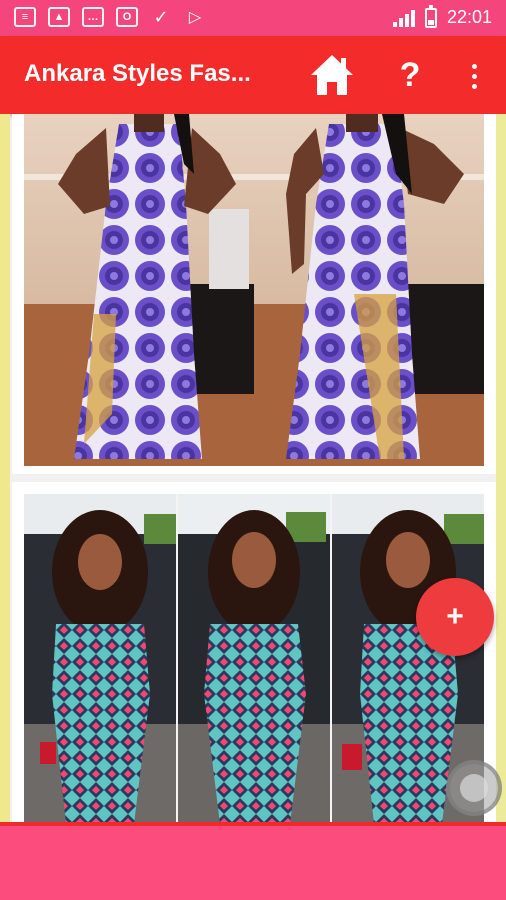 The height and width of the screenshot is (900, 506). I want to click on more-vert-icon, so click(474, 76).